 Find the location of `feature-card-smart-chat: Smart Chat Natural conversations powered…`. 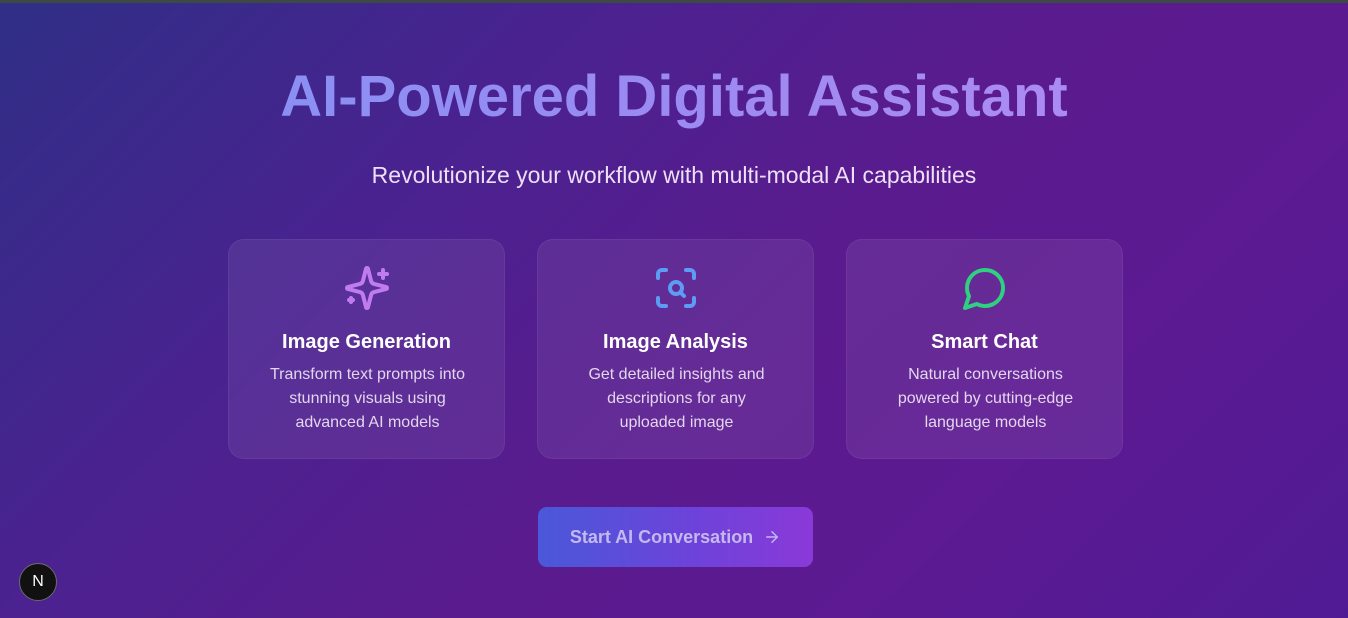

feature-card-smart-chat: Smart Chat Natural conversations powered… is located at coordinates (984, 349).